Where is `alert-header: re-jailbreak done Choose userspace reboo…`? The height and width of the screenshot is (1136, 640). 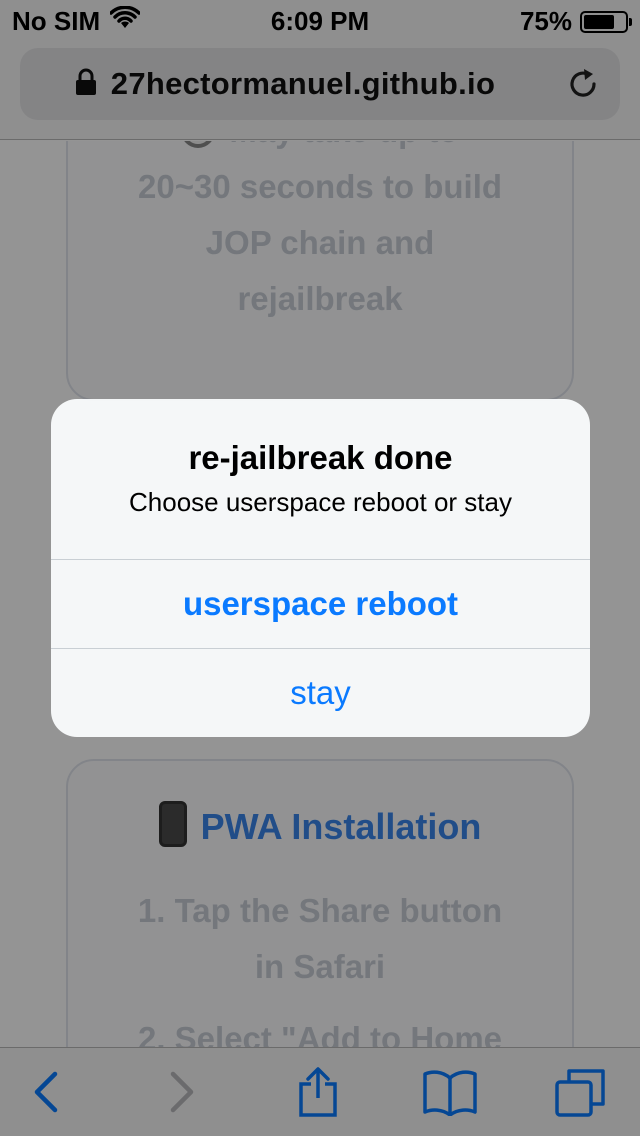 alert-header: re-jailbreak done Choose userspace reboo… is located at coordinates (320, 479).